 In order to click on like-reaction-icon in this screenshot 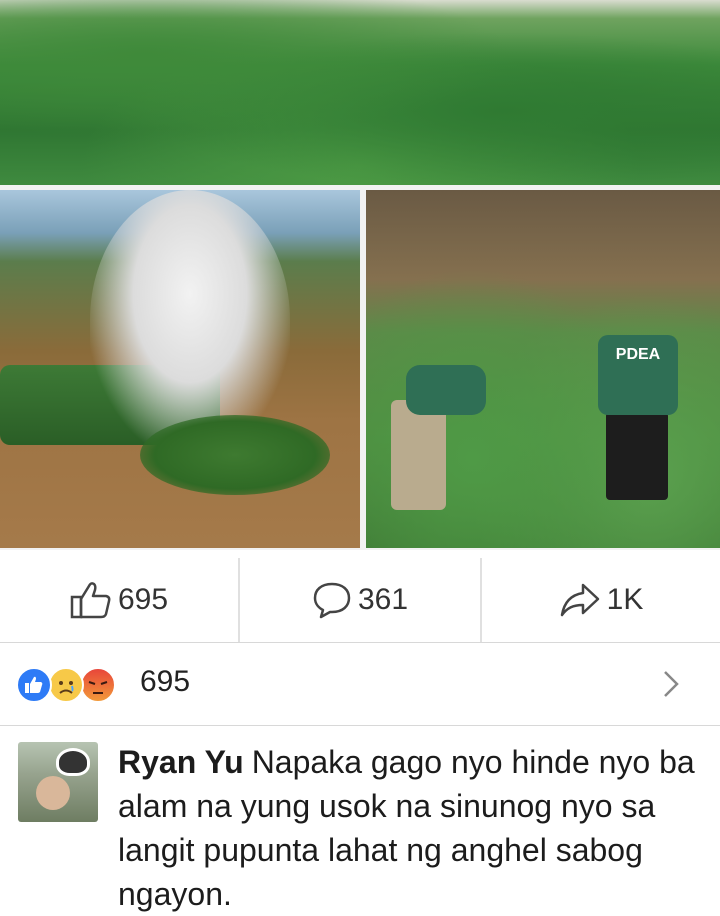, I will do `click(34, 685)`.